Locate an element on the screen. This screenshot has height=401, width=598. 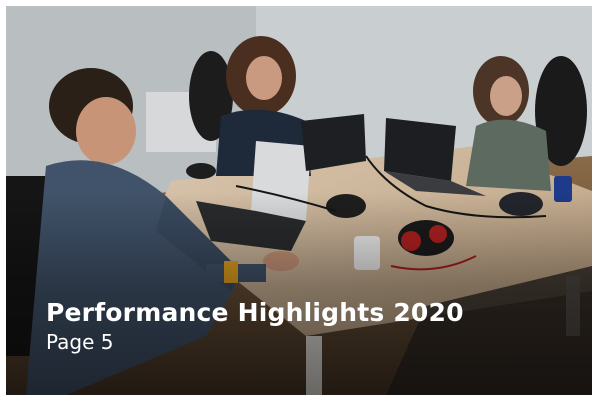
caption: Performance Highlights 2020 Page 5 is located at coordinates (255, 325).